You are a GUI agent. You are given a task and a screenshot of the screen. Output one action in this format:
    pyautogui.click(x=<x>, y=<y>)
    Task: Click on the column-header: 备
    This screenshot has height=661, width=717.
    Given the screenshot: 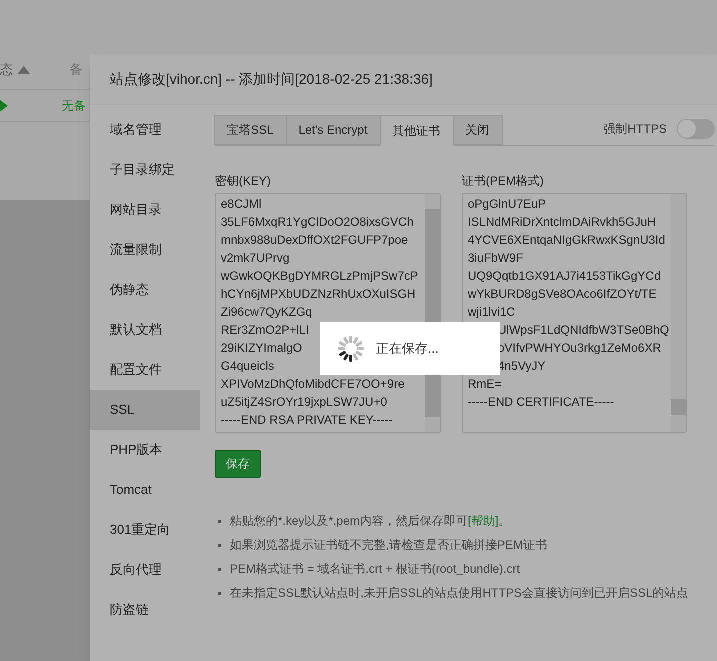 What is the action you would take?
    pyautogui.click(x=76, y=69)
    